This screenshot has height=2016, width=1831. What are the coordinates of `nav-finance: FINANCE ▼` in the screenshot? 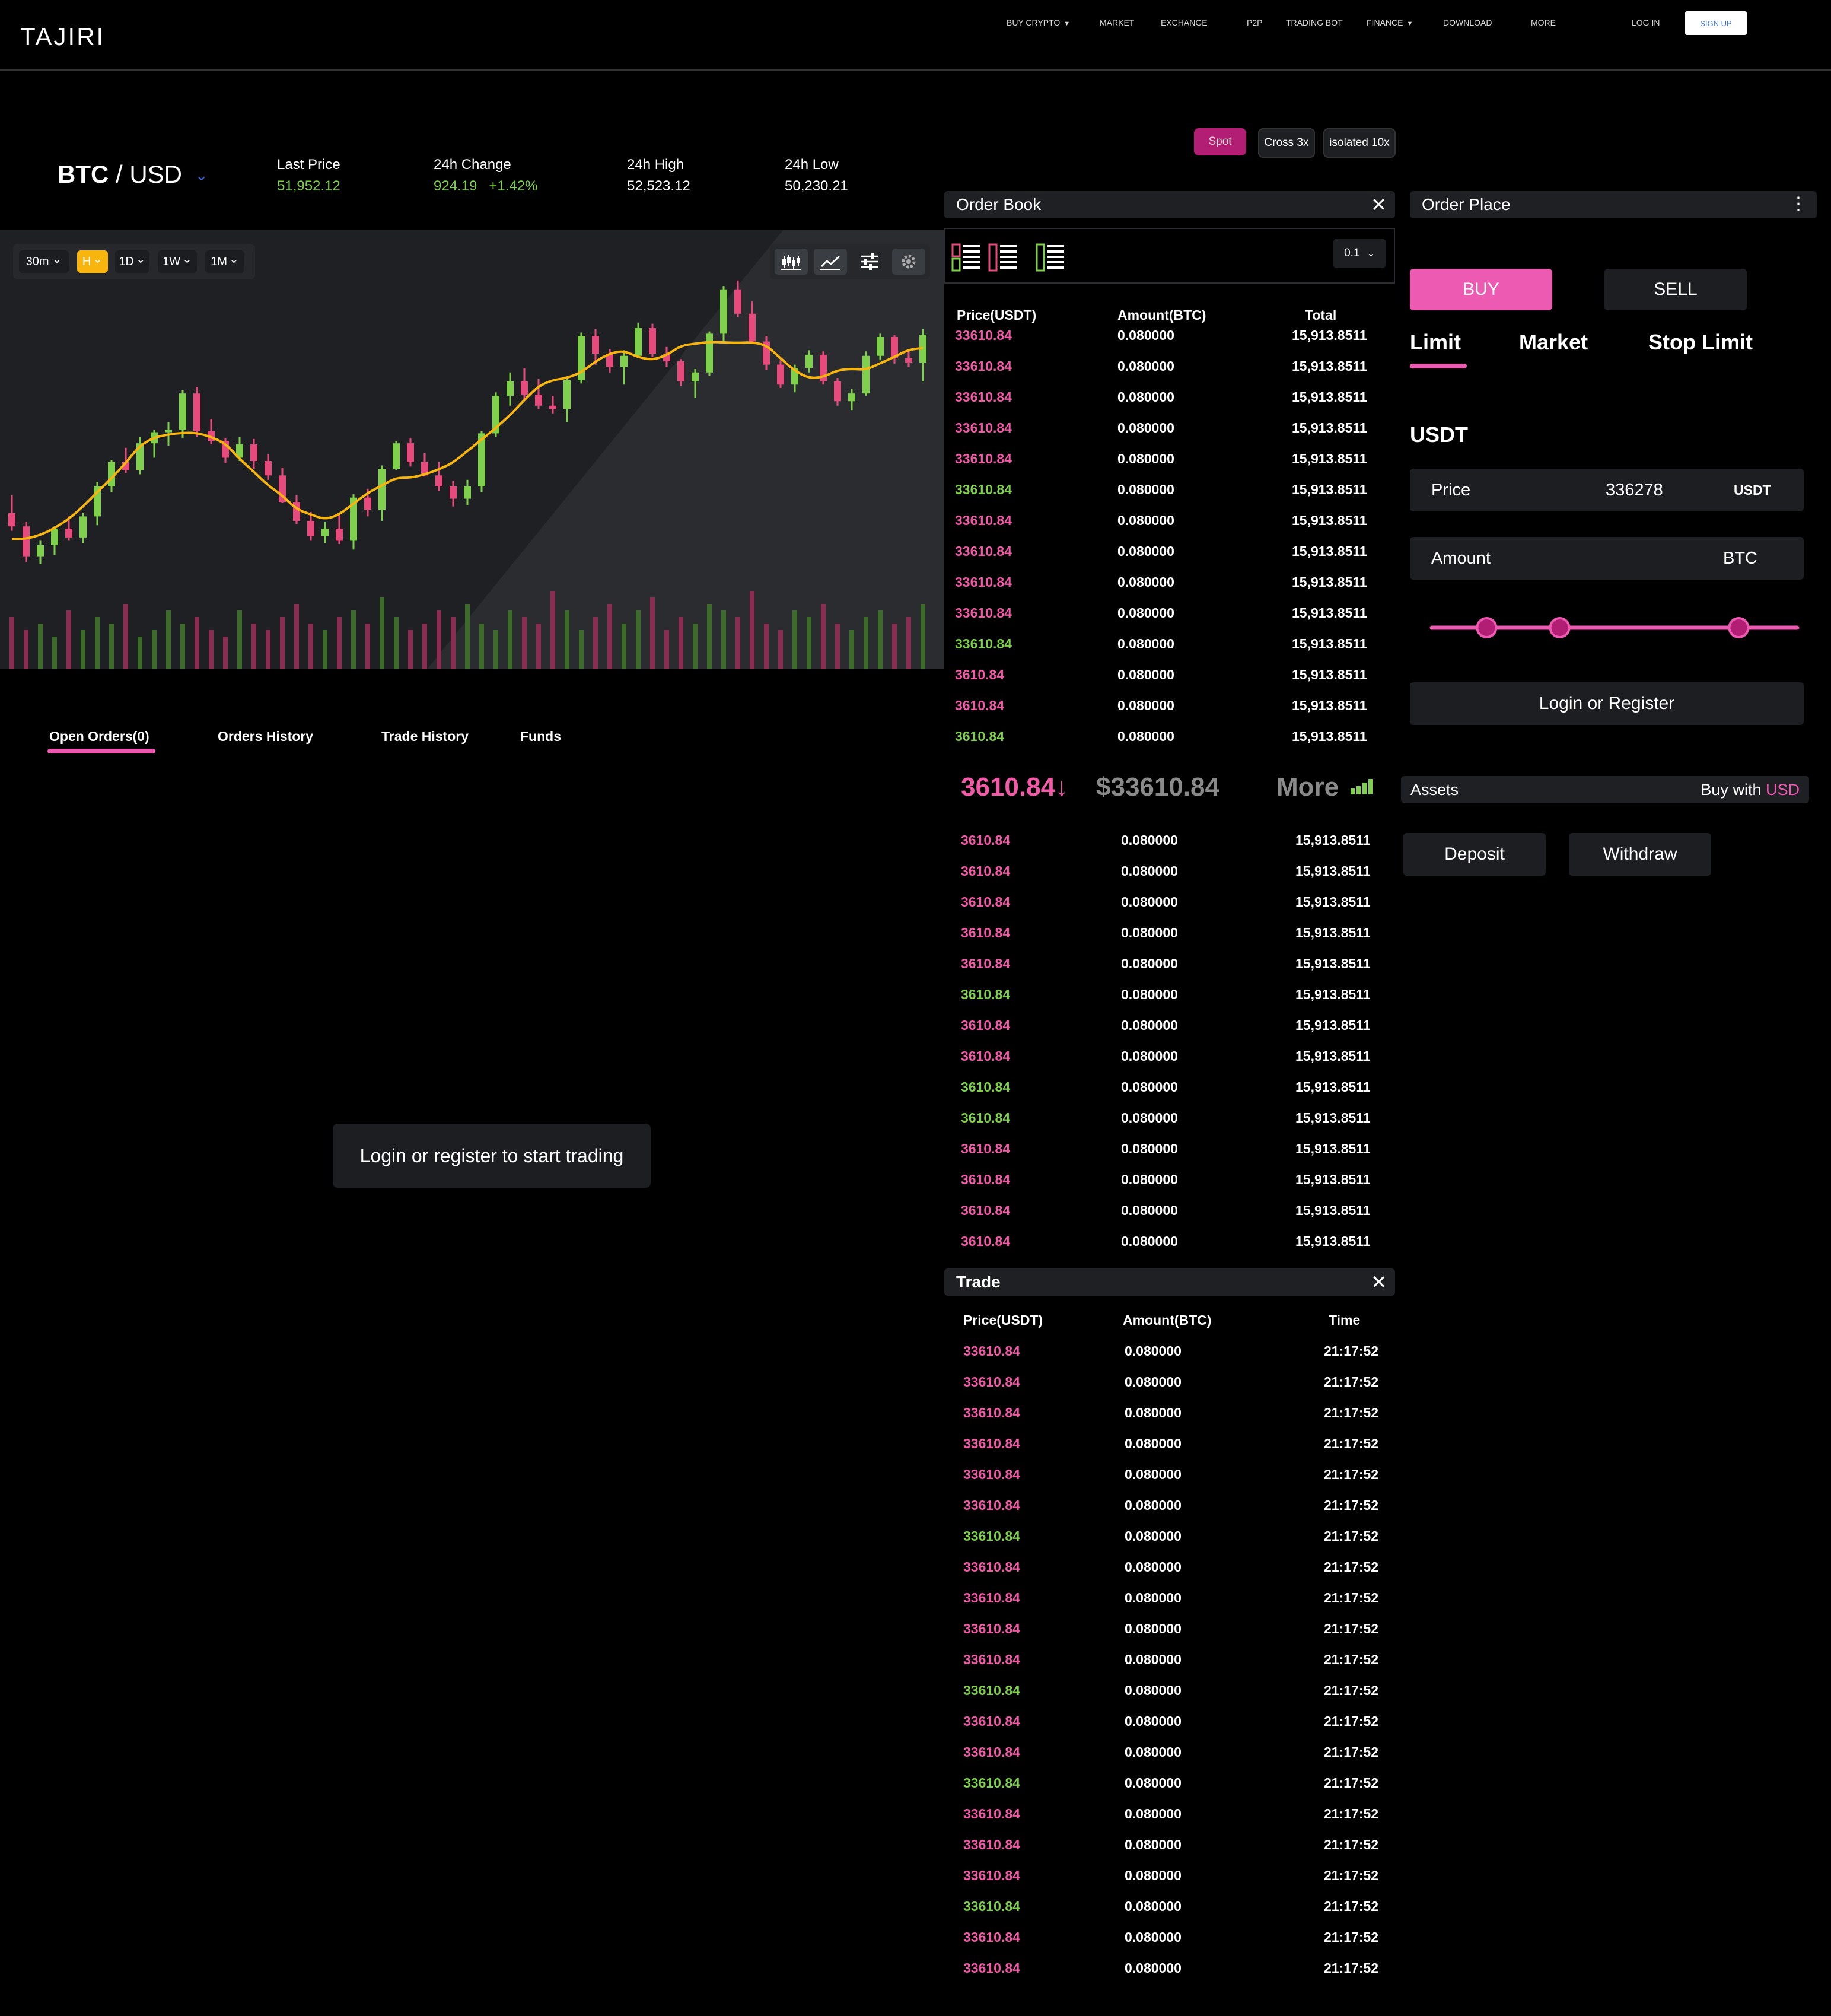 It's located at (1390, 23).